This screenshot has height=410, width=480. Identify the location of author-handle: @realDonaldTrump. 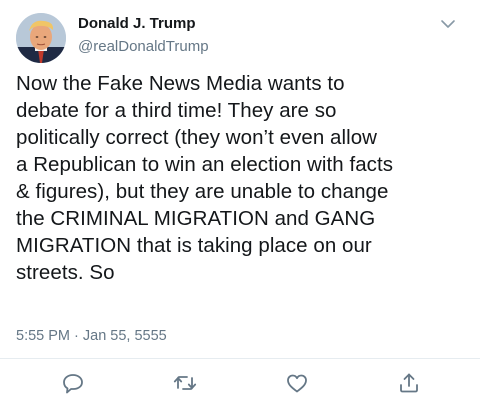
(143, 46).